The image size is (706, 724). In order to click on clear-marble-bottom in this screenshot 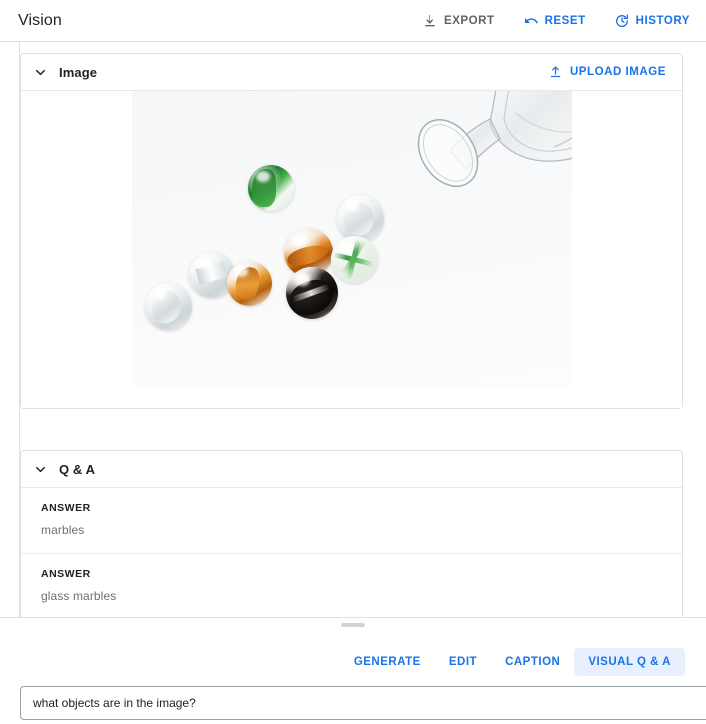, I will do `click(168, 306)`.